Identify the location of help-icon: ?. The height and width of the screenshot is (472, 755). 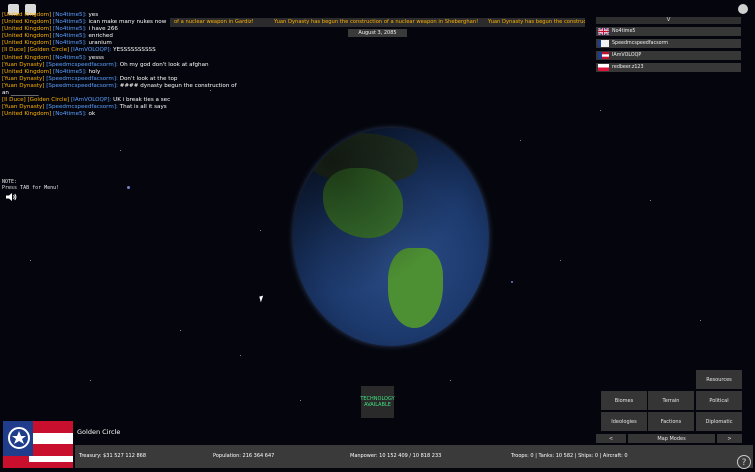
(744, 462).